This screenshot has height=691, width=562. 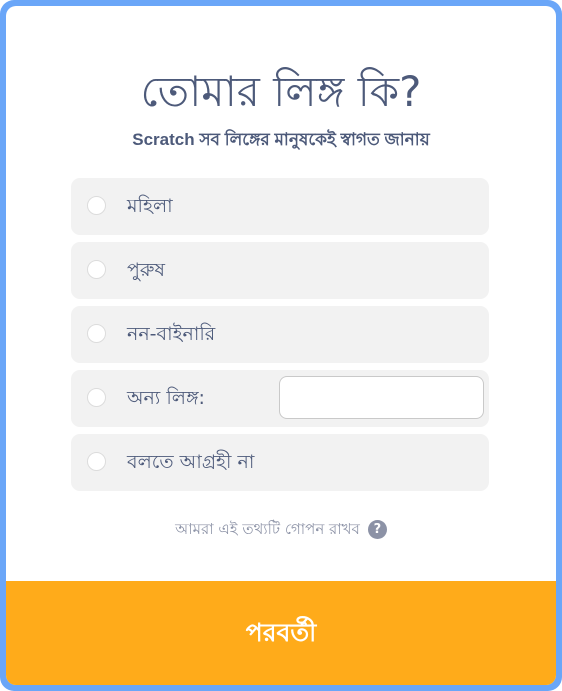 I want to click on option-other: অন্য লিঙ্গ:, so click(x=280, y=398).